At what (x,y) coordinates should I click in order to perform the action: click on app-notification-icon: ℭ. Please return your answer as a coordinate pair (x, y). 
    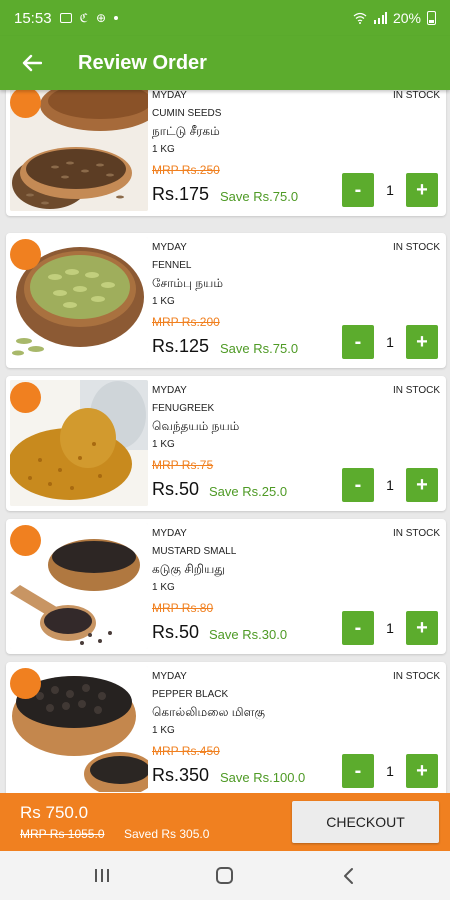
    Looking at the image, I should click on (83, 18).